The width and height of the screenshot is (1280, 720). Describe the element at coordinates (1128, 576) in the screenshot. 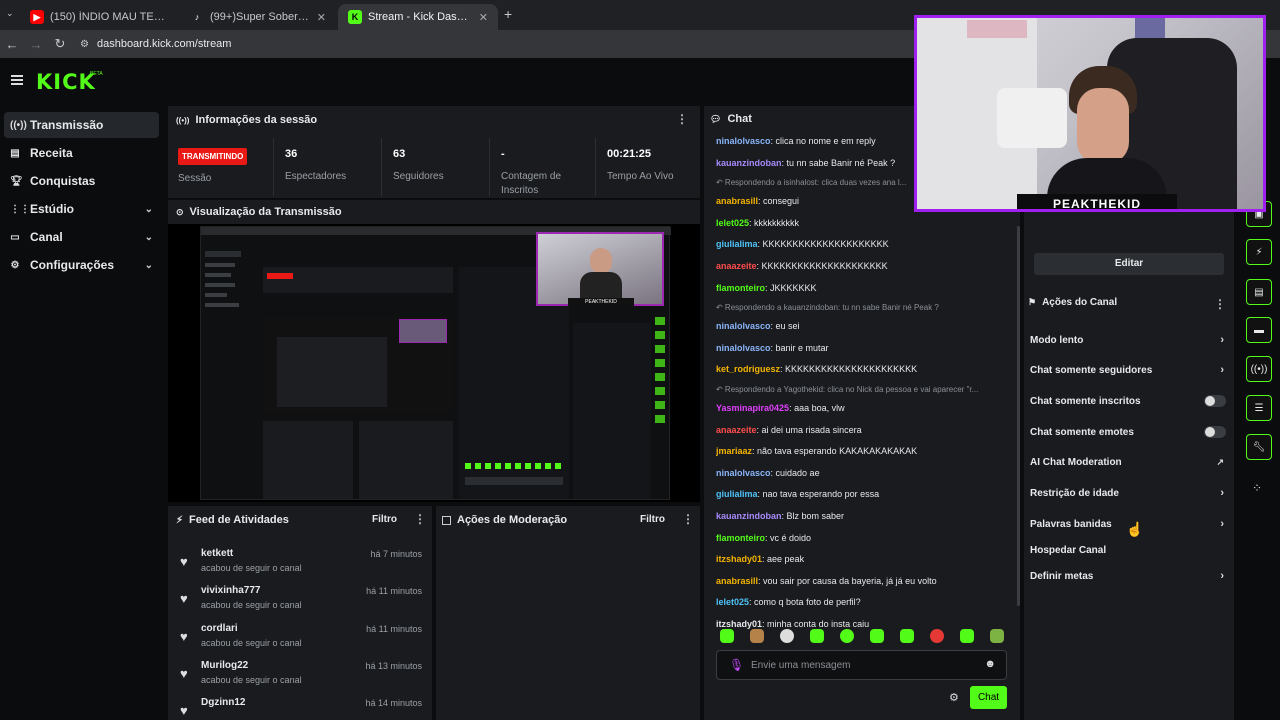

I see `action-set-goals: Definir metas ›` at that location.